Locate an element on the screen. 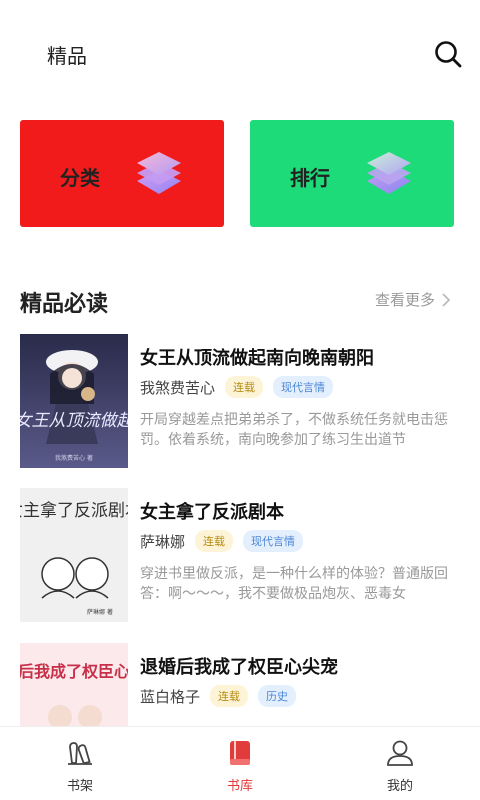  cover-title: 女主拿了反派剧本 is located at coordinates (74, 510).